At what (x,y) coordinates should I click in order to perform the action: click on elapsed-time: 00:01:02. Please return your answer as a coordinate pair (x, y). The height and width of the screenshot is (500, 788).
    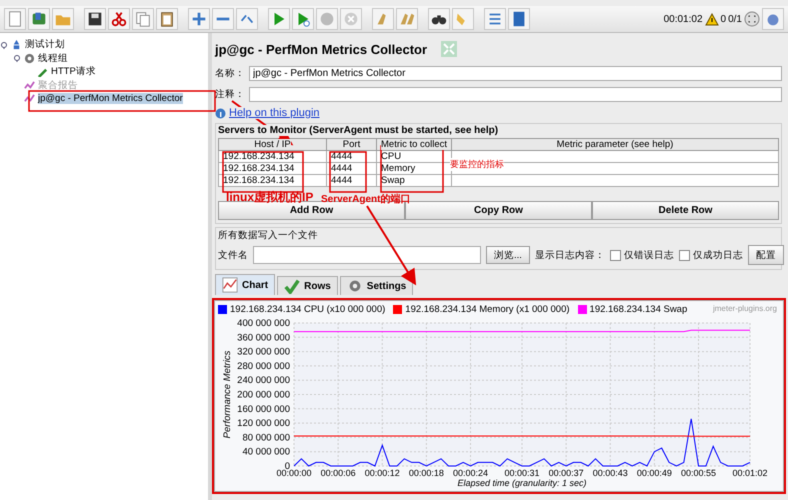
    Looking at the image, I should click on (683, 19).